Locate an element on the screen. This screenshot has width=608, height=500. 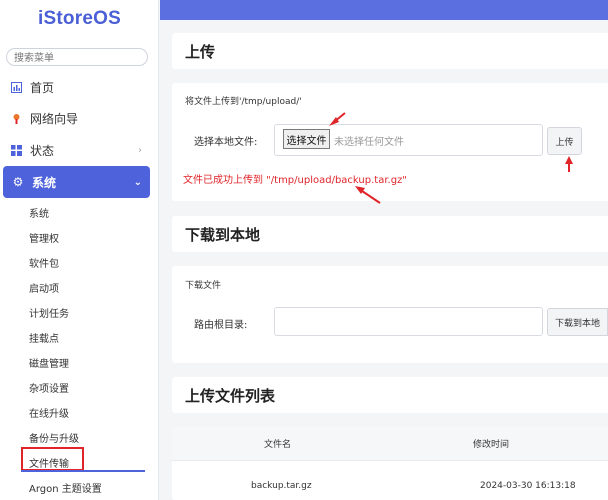
sidebar-item-label: 系统 is located at coordinates (44, 182).